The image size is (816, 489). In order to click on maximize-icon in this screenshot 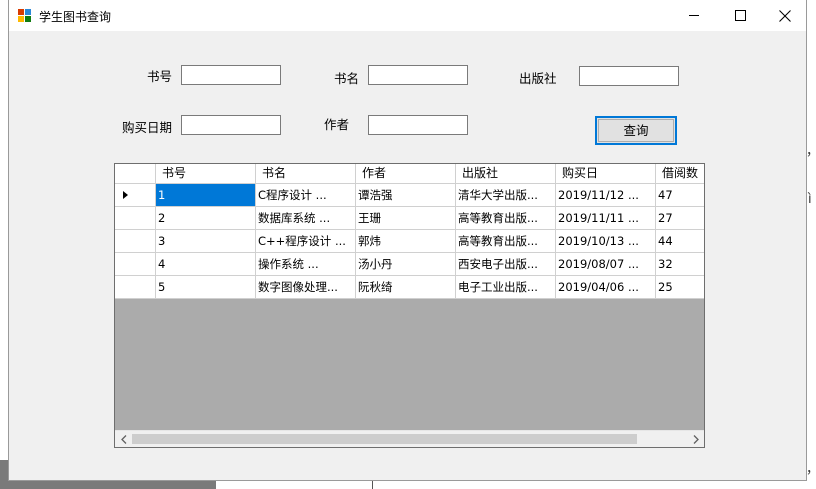, I will do `click(740, 15)`.